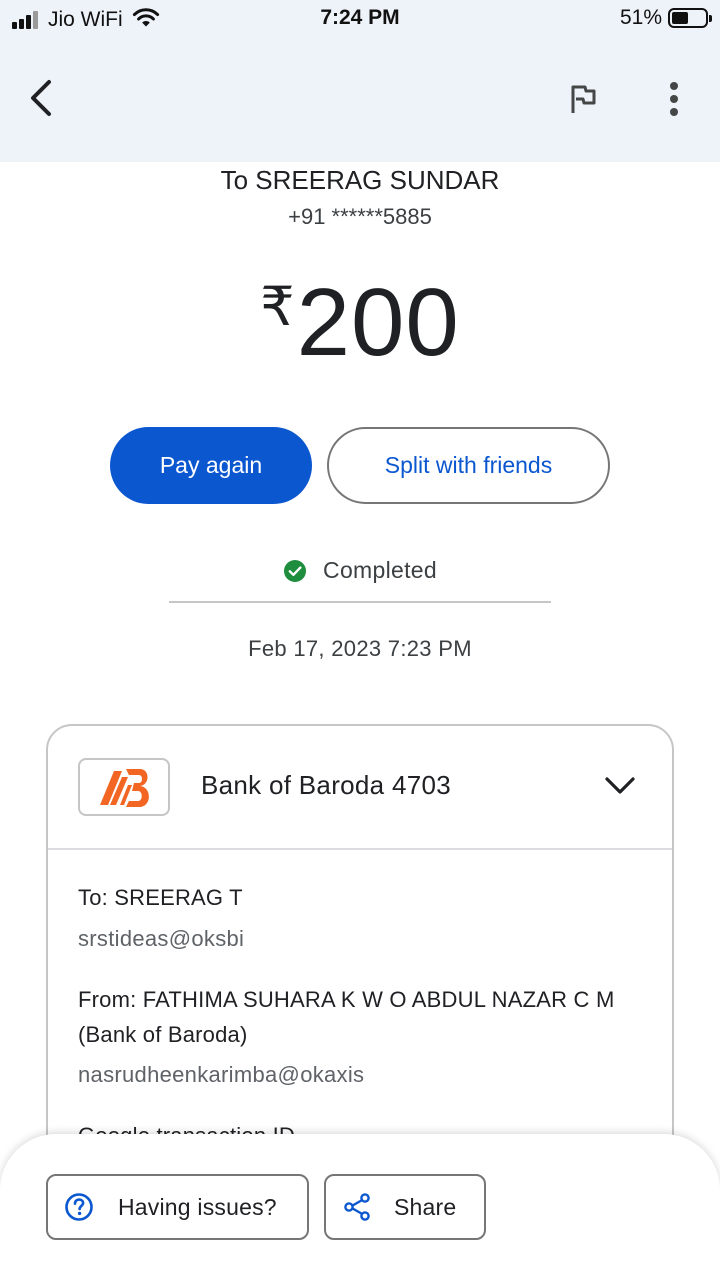 The image size is (720, 1280). Describe the element at coordinates (295, 570) in the screenshot. I see `check-circle-icon` at that location.